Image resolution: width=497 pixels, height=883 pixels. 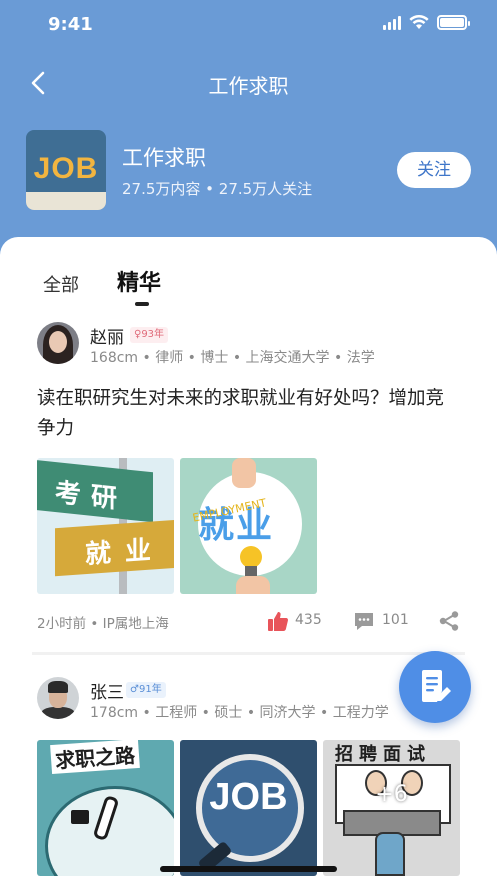 I want to click on battery-icon, so click(x=453, y=22).